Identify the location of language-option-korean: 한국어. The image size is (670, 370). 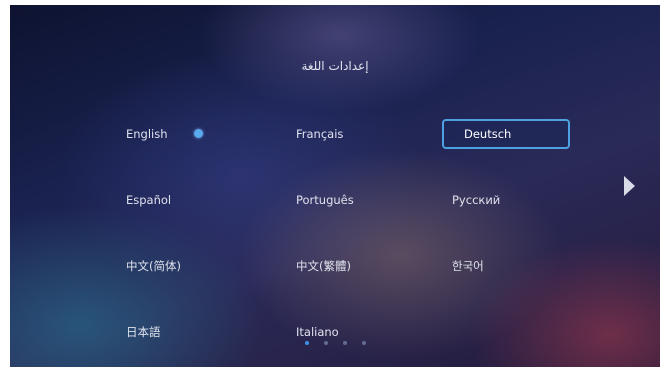
(506, 266).